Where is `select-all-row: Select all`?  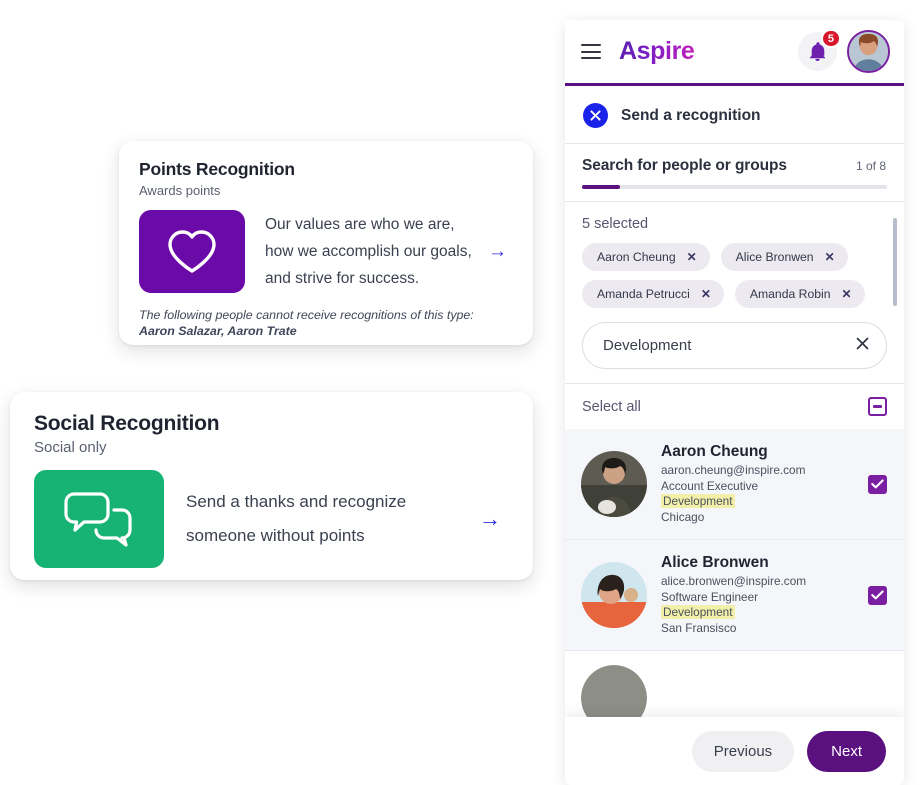
select-all-row: Select all is located at coordinates (734, 406).